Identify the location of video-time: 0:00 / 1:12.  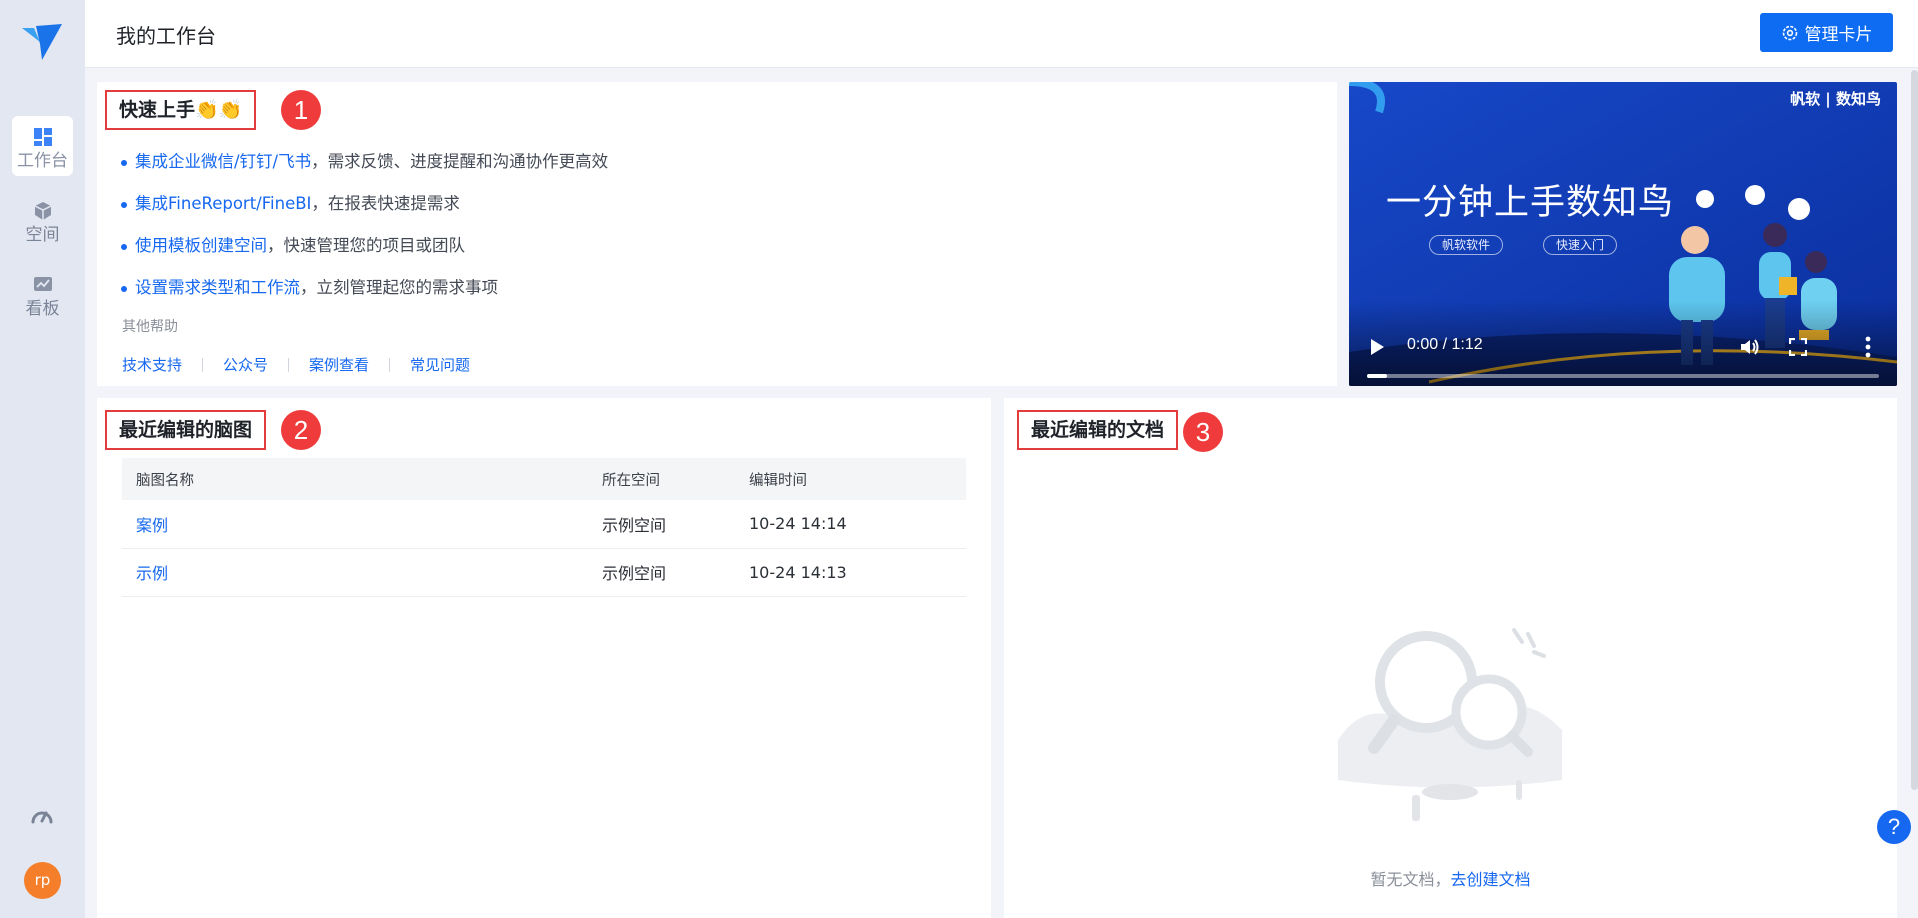
(1445, 344).